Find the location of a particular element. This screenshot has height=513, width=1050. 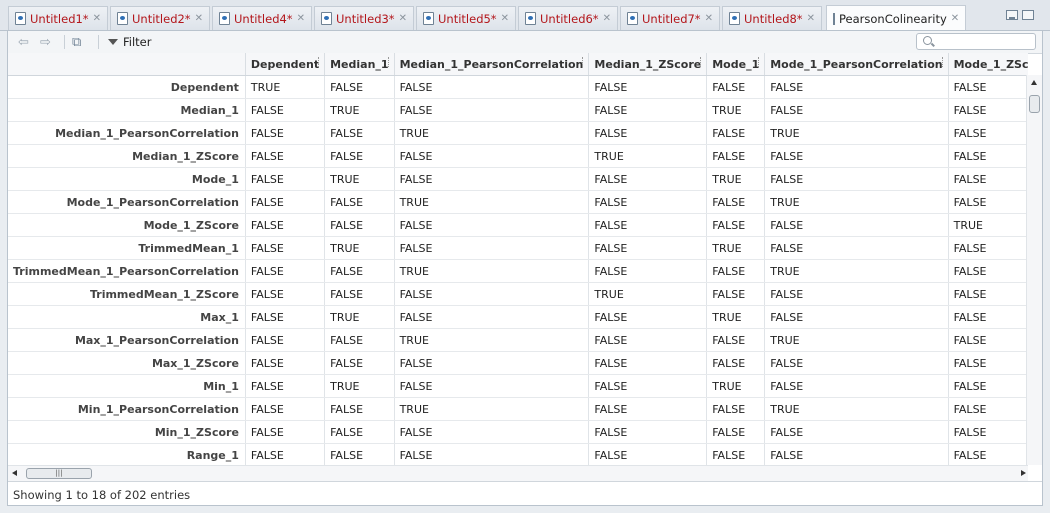

horizontal-scroll-thumb: ||| is located at coordinates (59, 473).